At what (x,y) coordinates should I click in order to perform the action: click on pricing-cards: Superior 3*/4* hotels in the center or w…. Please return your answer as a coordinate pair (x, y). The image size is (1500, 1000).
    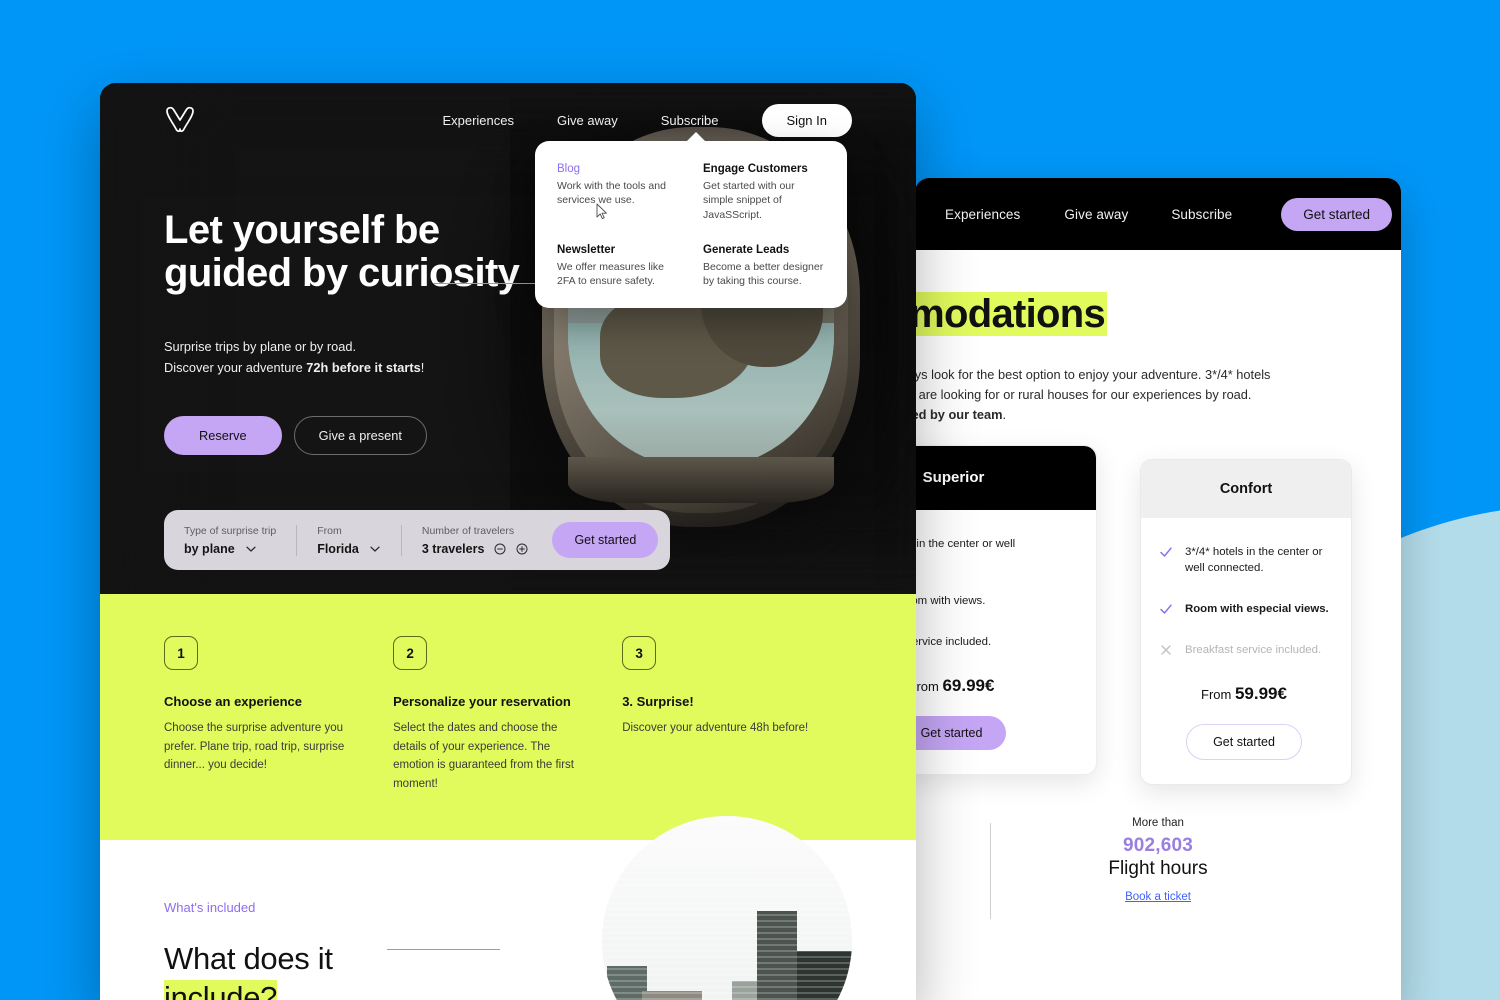
    Looking at the image, I should click on (1158, 618).